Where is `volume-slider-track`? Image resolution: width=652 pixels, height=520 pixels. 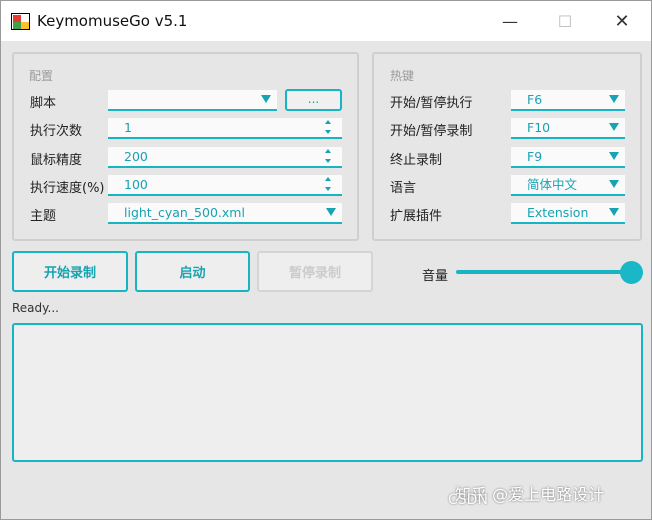
volume-slider-track is located at coordinates (543, 272).